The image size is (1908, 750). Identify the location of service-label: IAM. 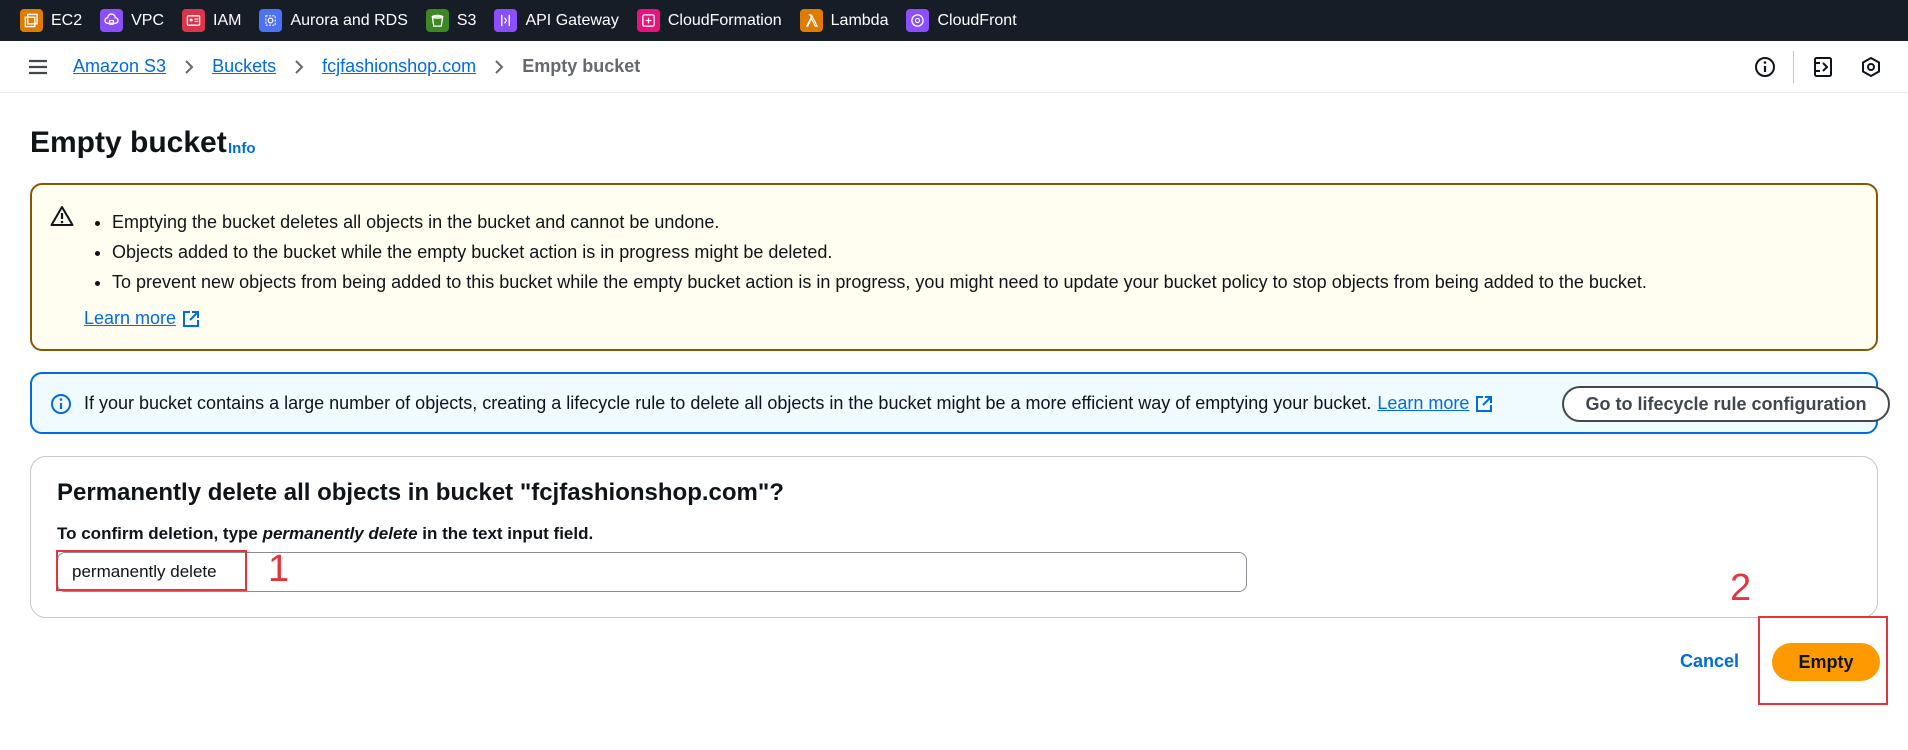
(227, 20).